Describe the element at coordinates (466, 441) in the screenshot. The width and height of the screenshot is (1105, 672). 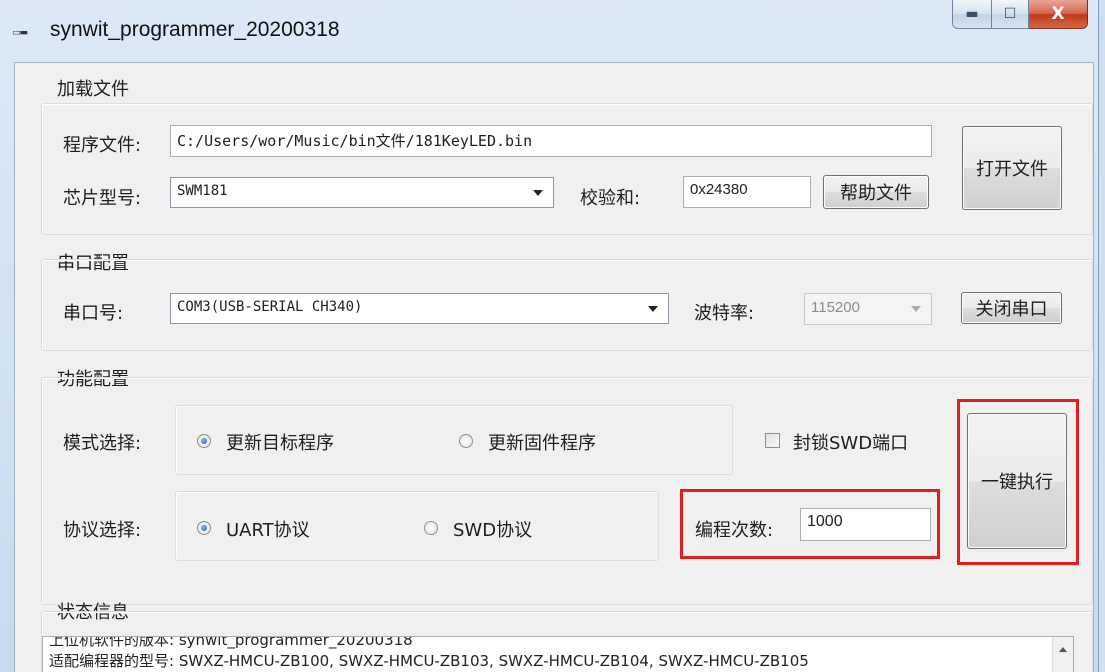
I see `mode-update-firmware-radio` at that location.